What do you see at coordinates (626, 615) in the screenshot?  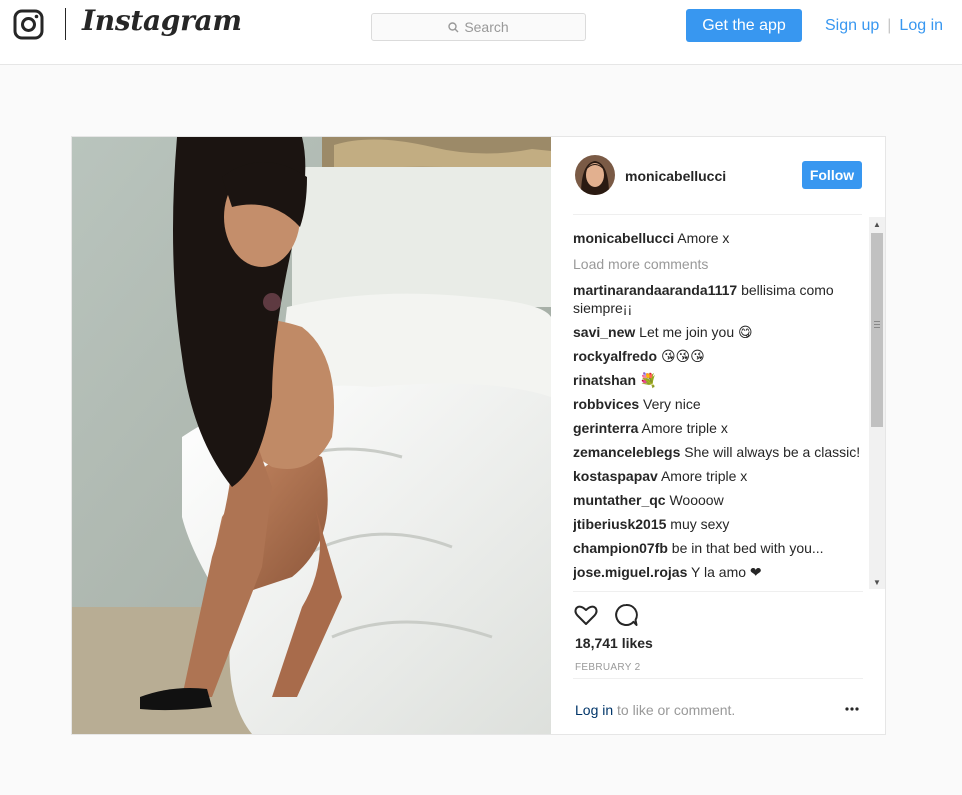 I see `comment-icon` at bounding box center [626, 615].